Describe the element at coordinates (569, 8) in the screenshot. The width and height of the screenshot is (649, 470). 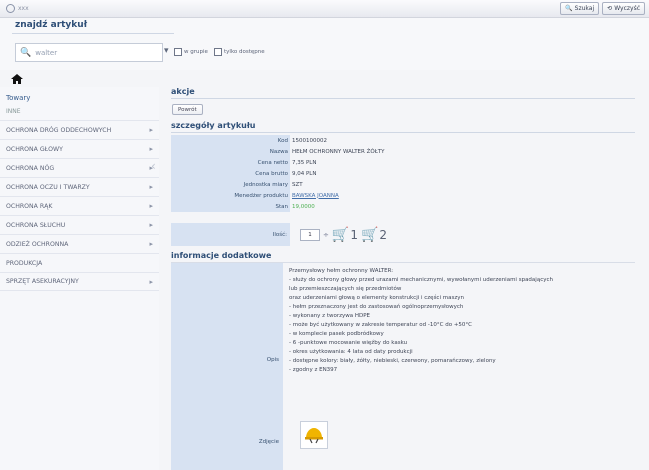
I see `search-icon: 🔍` at that location.